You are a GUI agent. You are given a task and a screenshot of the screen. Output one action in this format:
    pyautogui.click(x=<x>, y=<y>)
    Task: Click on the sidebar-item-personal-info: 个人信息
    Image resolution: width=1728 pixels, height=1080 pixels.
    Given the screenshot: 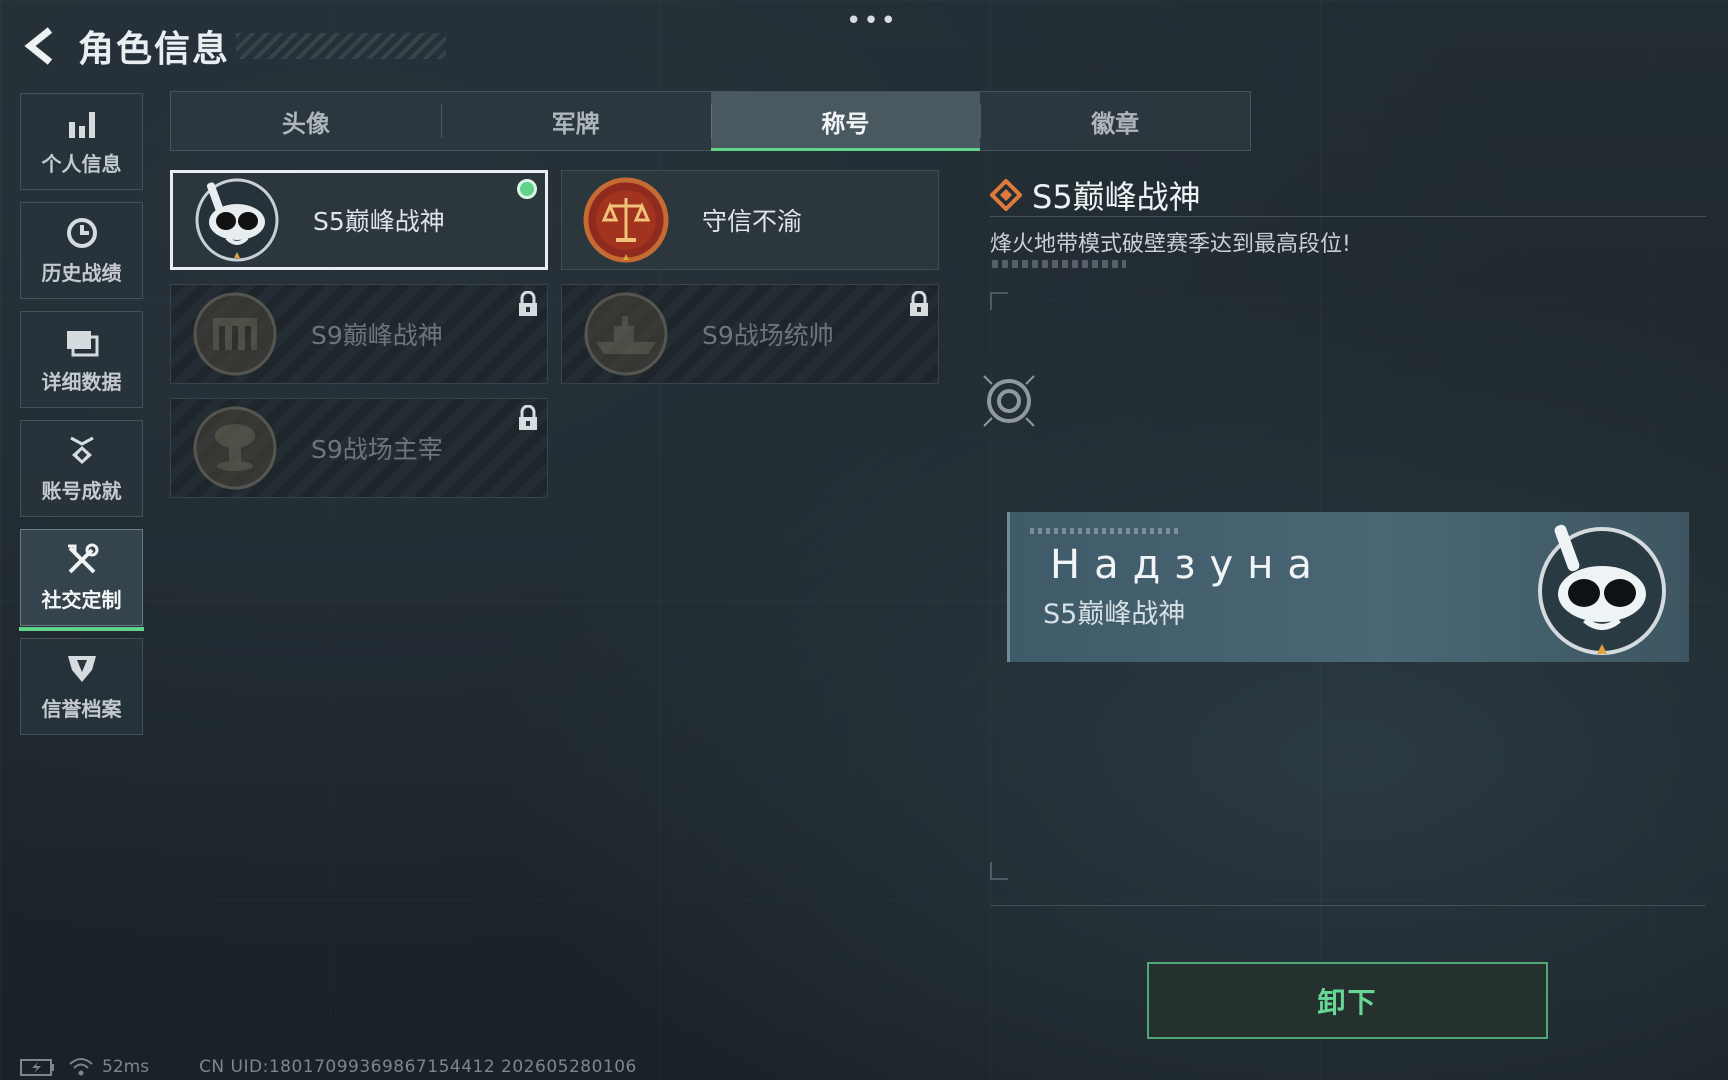 What is the action you would take?
    pyautogui.click(x=81, y=141)
    